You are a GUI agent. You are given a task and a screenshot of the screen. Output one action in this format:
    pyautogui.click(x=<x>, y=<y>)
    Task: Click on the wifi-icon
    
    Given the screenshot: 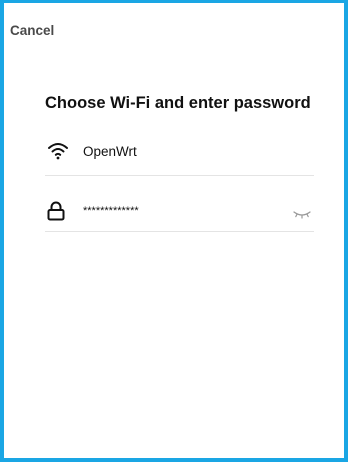 What is the action you would take?
    pyautogui.click(x=58, y=151)
    